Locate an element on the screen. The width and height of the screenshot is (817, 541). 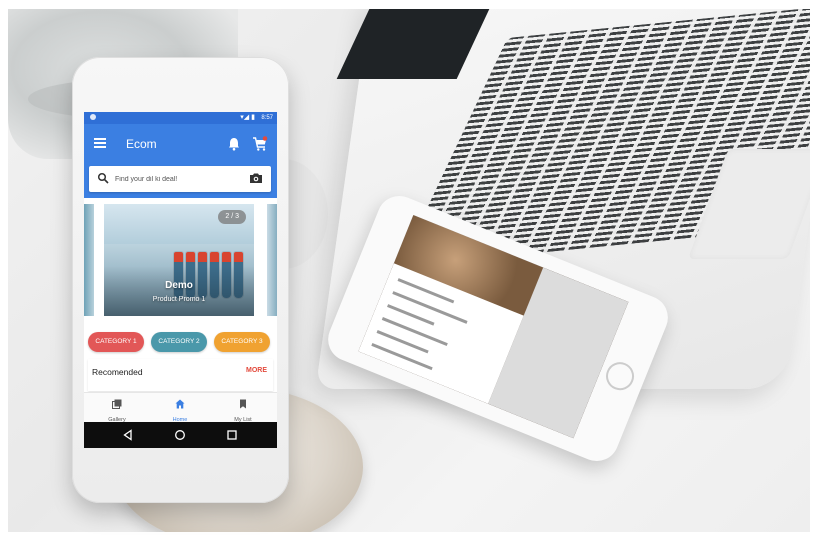
bottom-navigation: Gallery Home My List is located at coordinates (180, 407).